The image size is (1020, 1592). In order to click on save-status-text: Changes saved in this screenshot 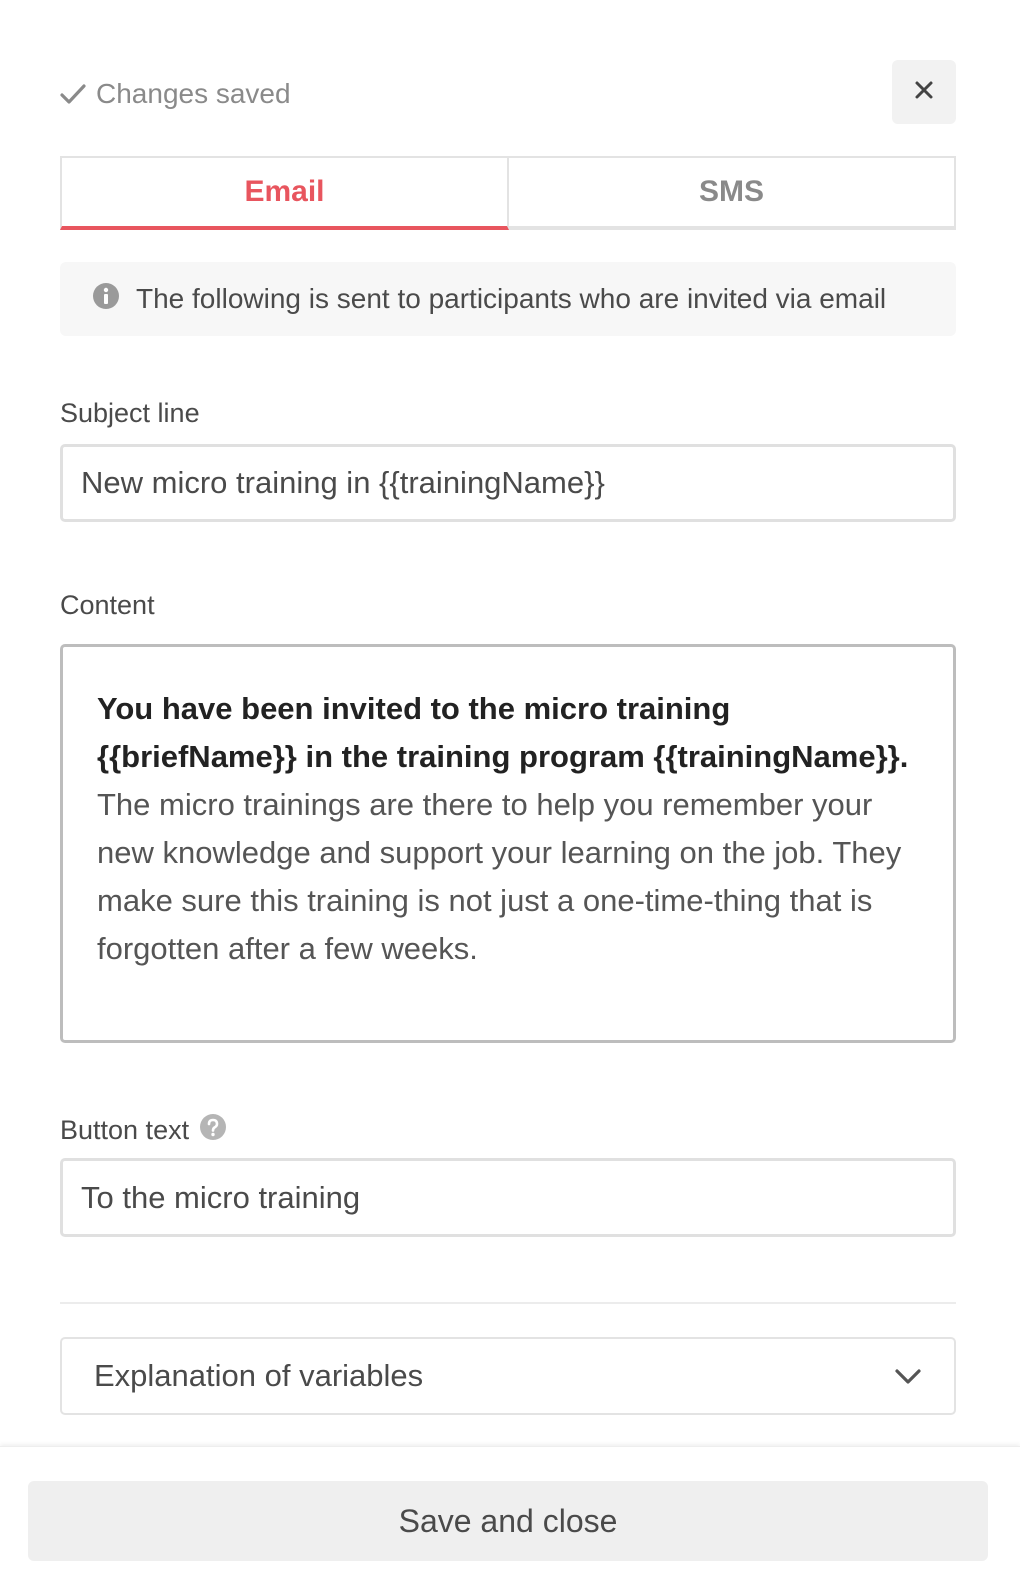, I will do `click(193, 93)`.